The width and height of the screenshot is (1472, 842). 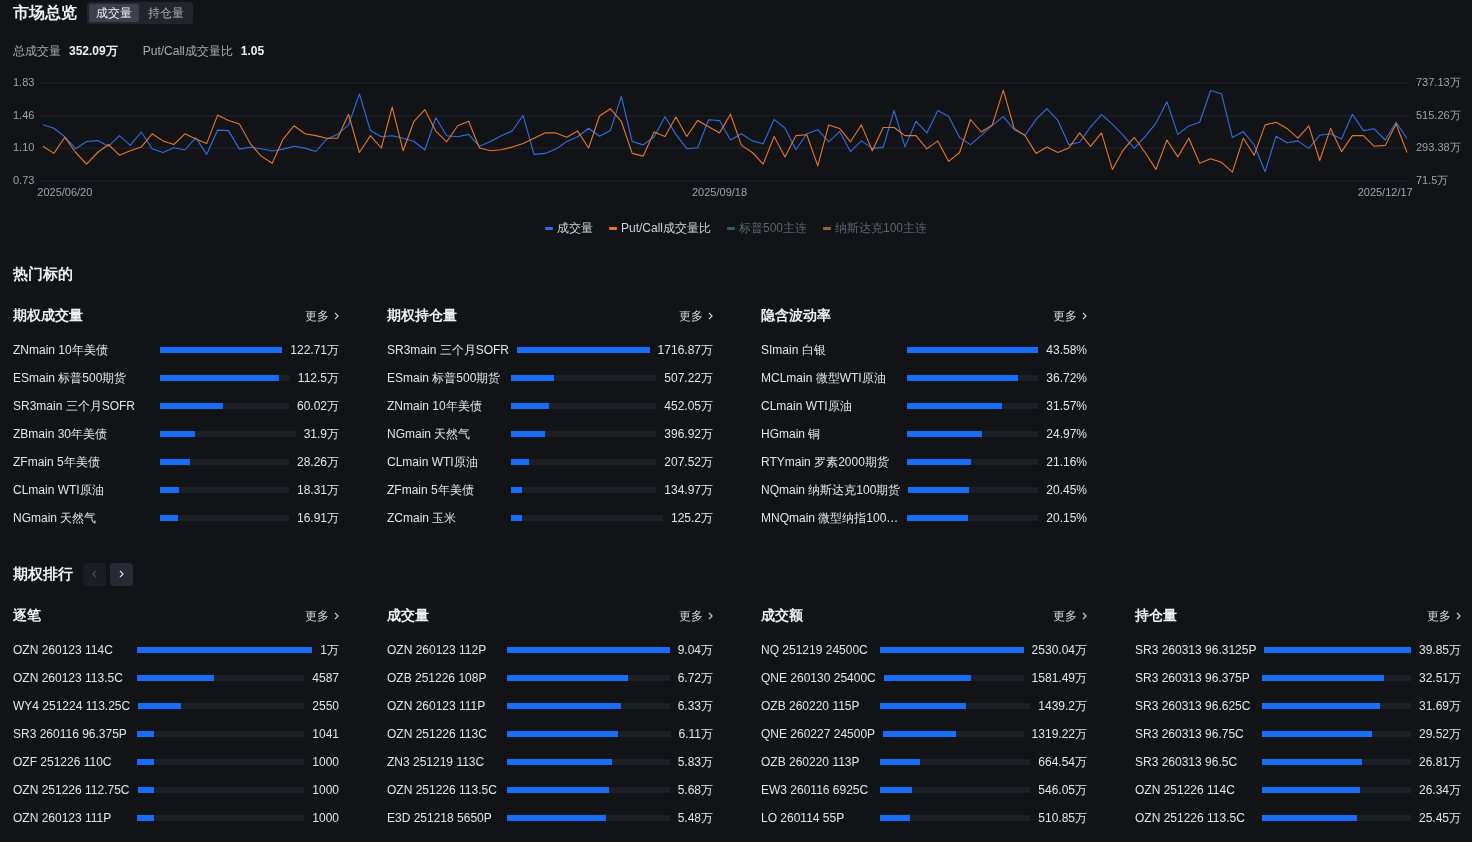 I want to click on row-value: 1716.87万, so click(x=685, y=350).